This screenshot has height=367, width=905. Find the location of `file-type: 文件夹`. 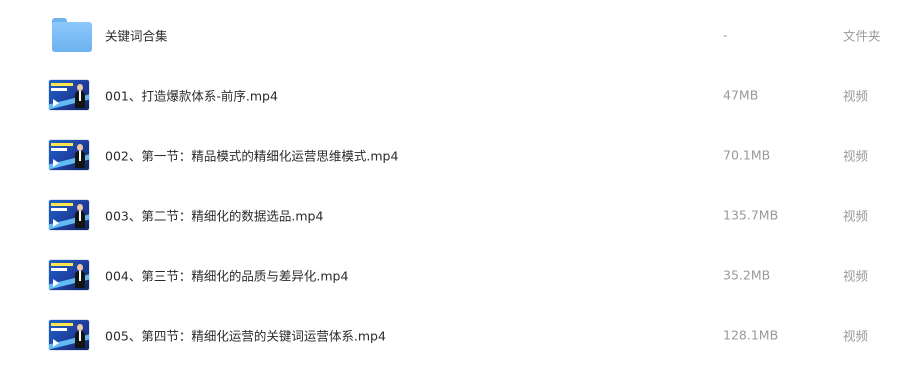

file-type: 文件夹 is located at coordinates (862, 36).